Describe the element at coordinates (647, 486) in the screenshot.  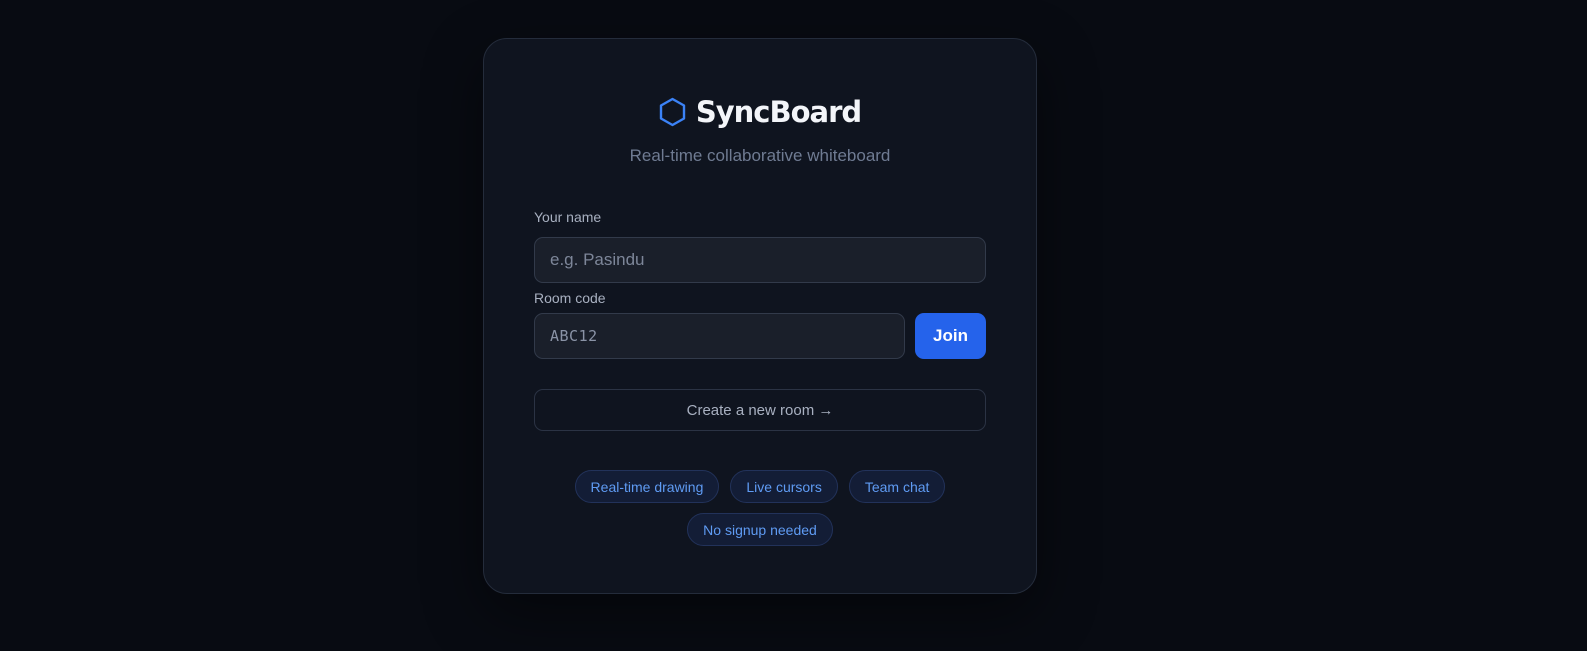
I see `feature-chip: Real-time drawing` at that location.